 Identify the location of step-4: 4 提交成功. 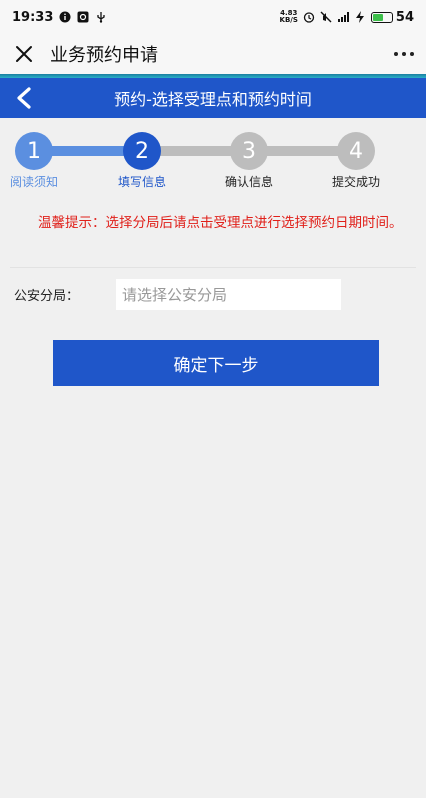
(356, 158).